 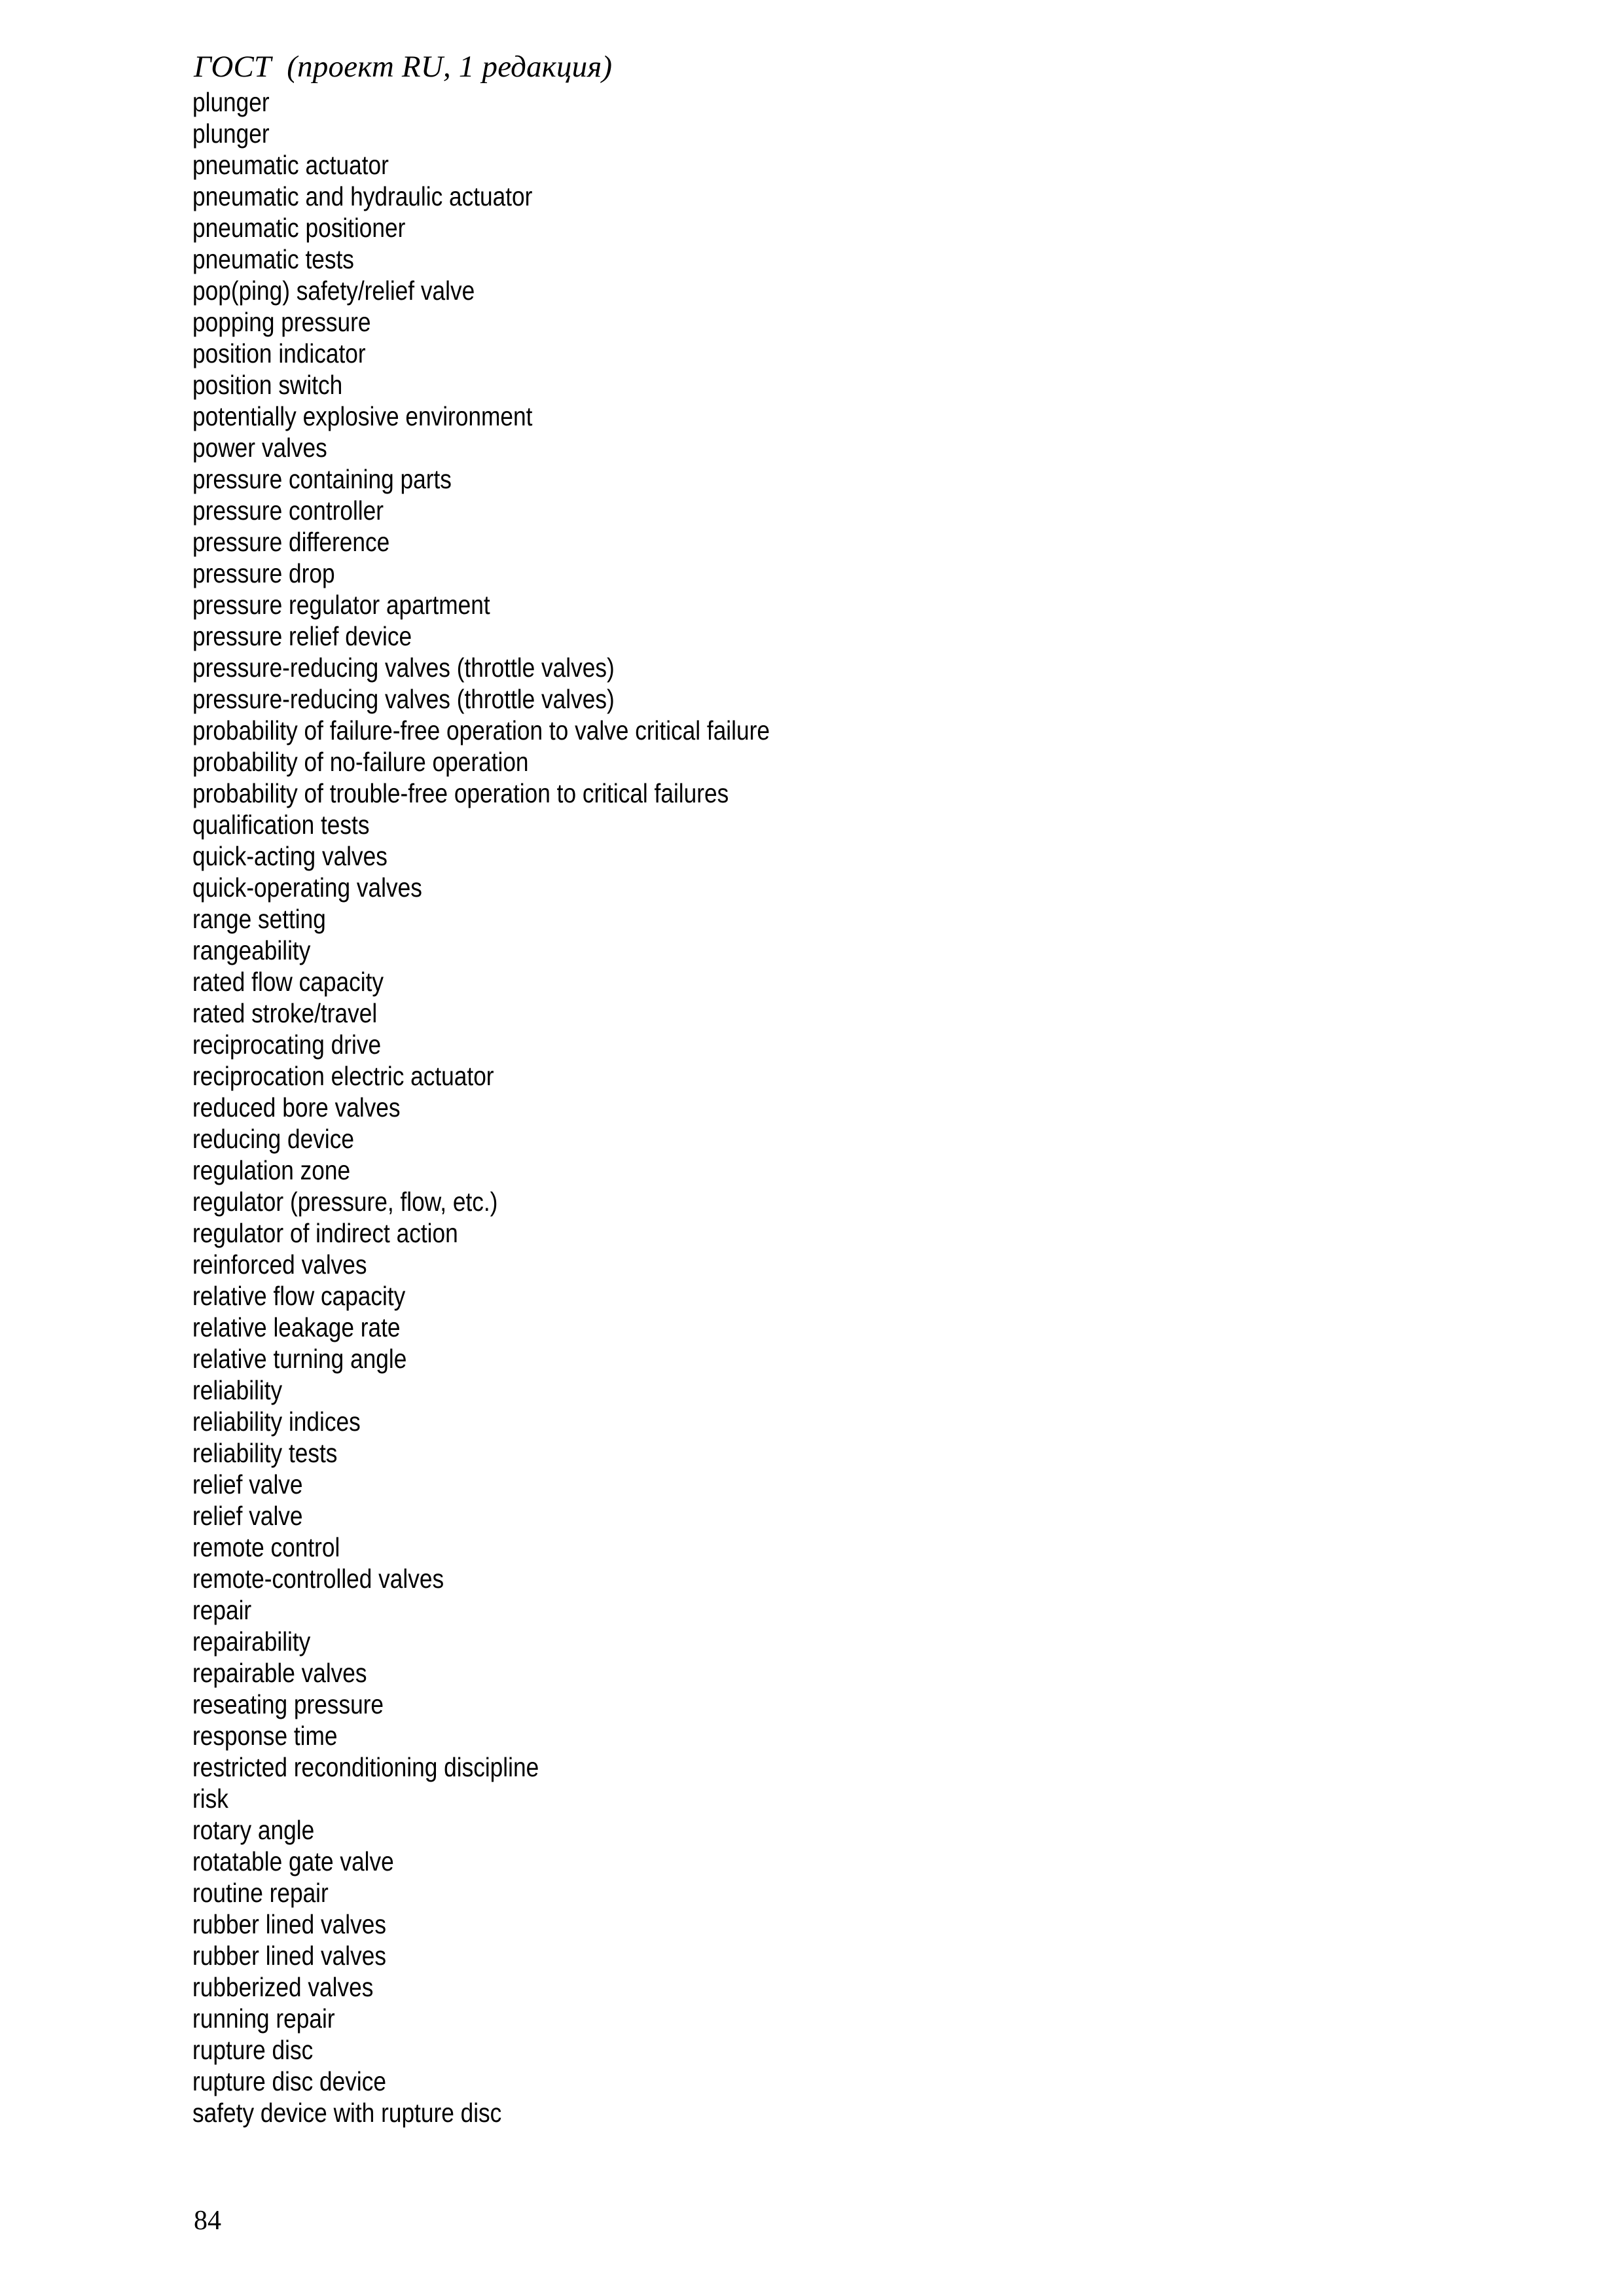 What do you see at coordinates (365, 1767) in the screenshot?
I see `term-list-item: restricted reconditioning discipline` at bounding box center [365, 1767].